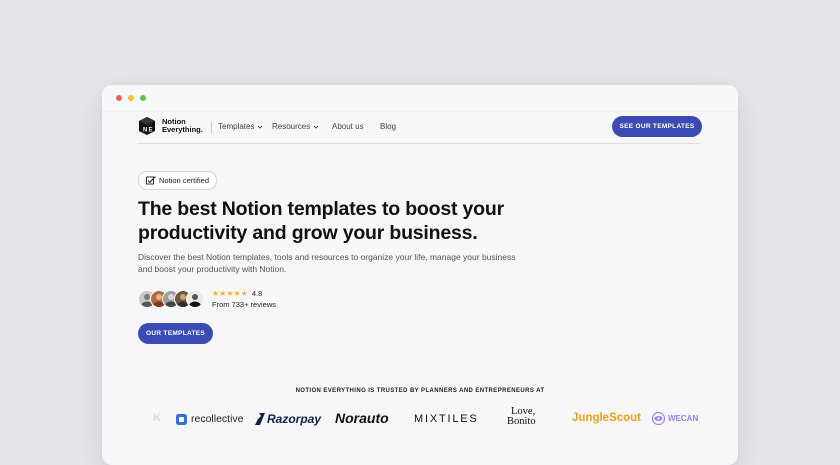 The width and height of the screenshot is (840, 465). I want to click on our-templates-button: OUR TEMPLATES, so click(175, 333).